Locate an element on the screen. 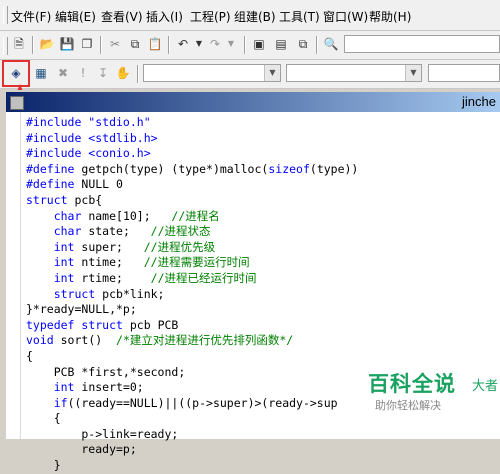  code-comment: /*建立对进程进行优先排列函数*/ is located at coordinates (205, 340).